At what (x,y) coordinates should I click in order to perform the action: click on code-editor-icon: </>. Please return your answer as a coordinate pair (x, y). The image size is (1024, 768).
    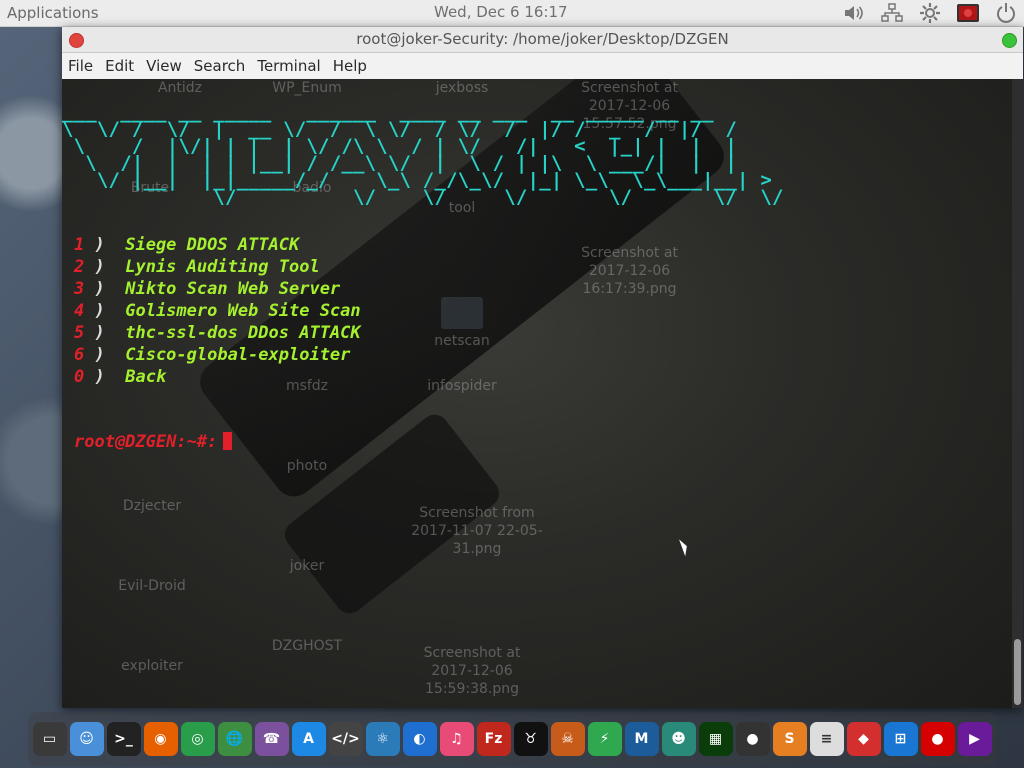
    Looking at the image, I should click on (345, 739).